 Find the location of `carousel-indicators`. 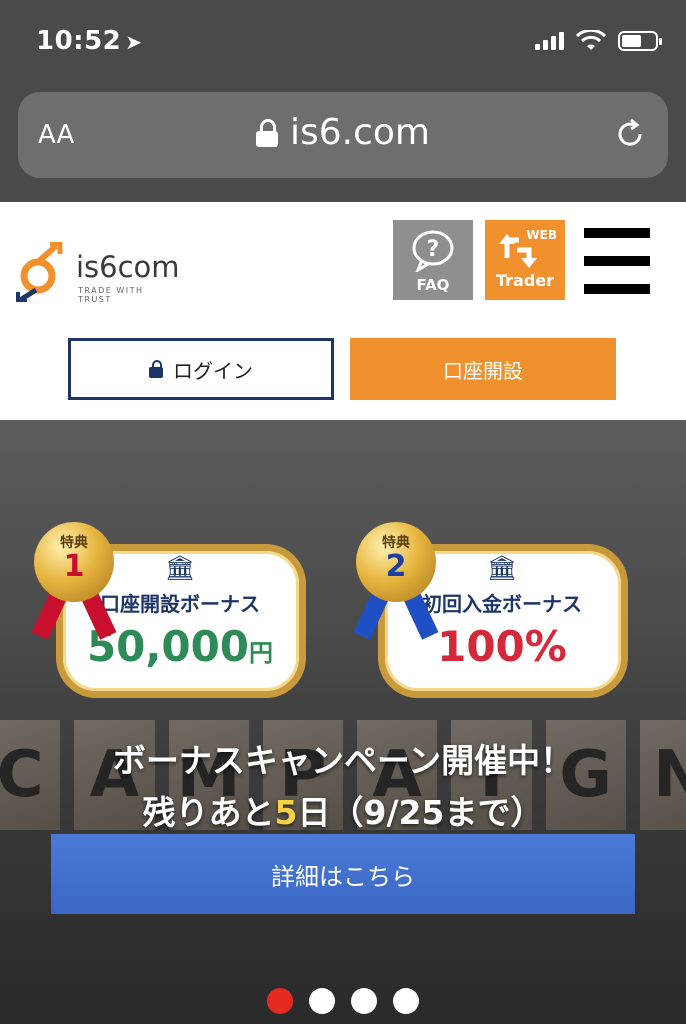

carousel-indicators is located at coordinates (343, 1001).